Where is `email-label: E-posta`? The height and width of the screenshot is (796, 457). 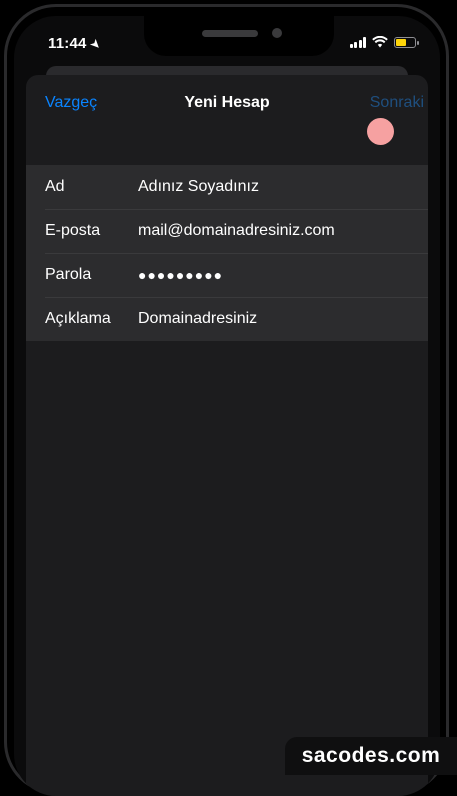 email-label: E-posta is located at coordinates (73, 230).